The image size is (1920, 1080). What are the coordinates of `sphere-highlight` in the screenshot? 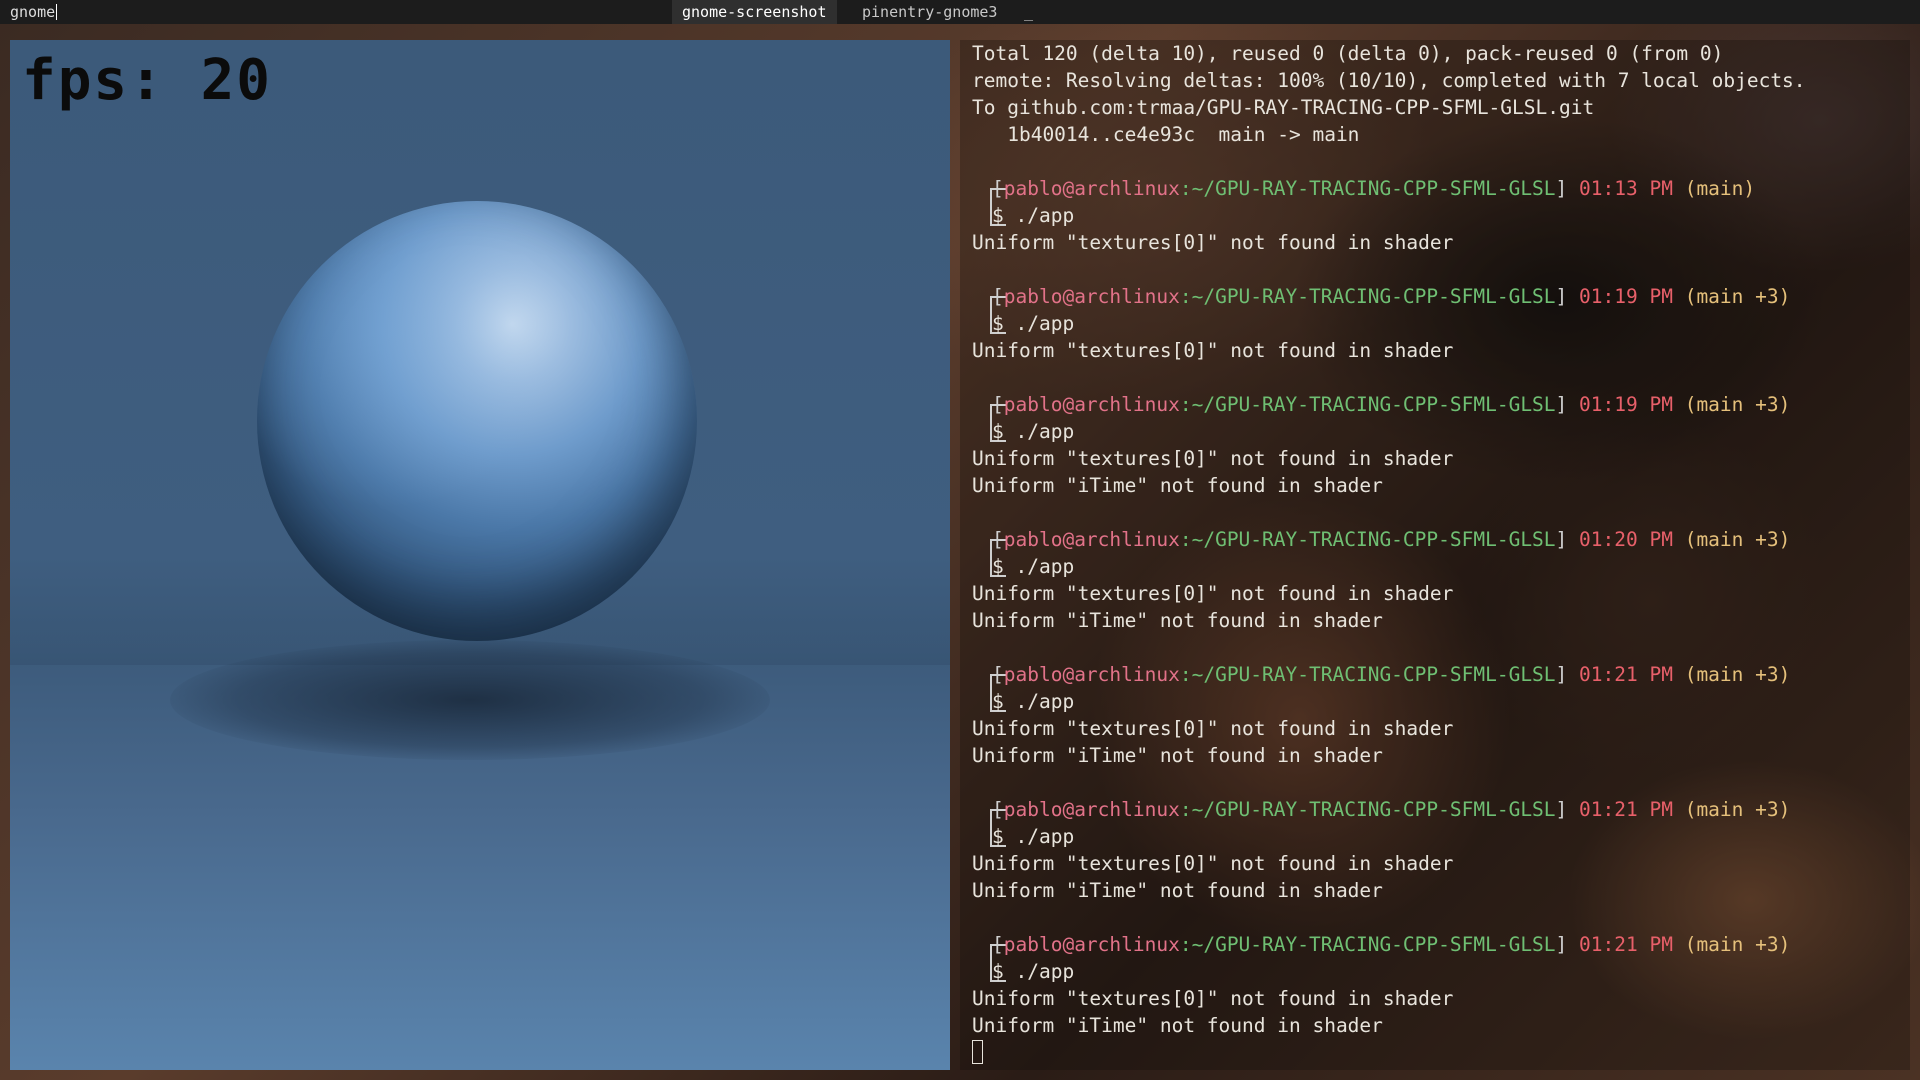 It's located at (477, 421).